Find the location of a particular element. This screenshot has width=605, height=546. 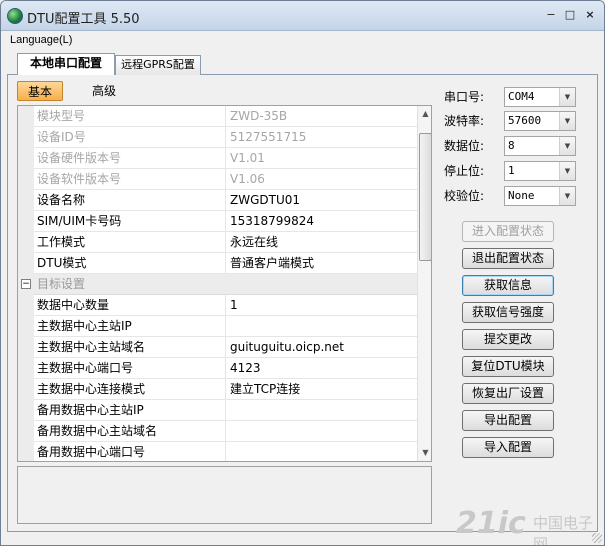

property-row: 主数据中心连接模式 建立TCP连接 is located at coordinates (217, 389).